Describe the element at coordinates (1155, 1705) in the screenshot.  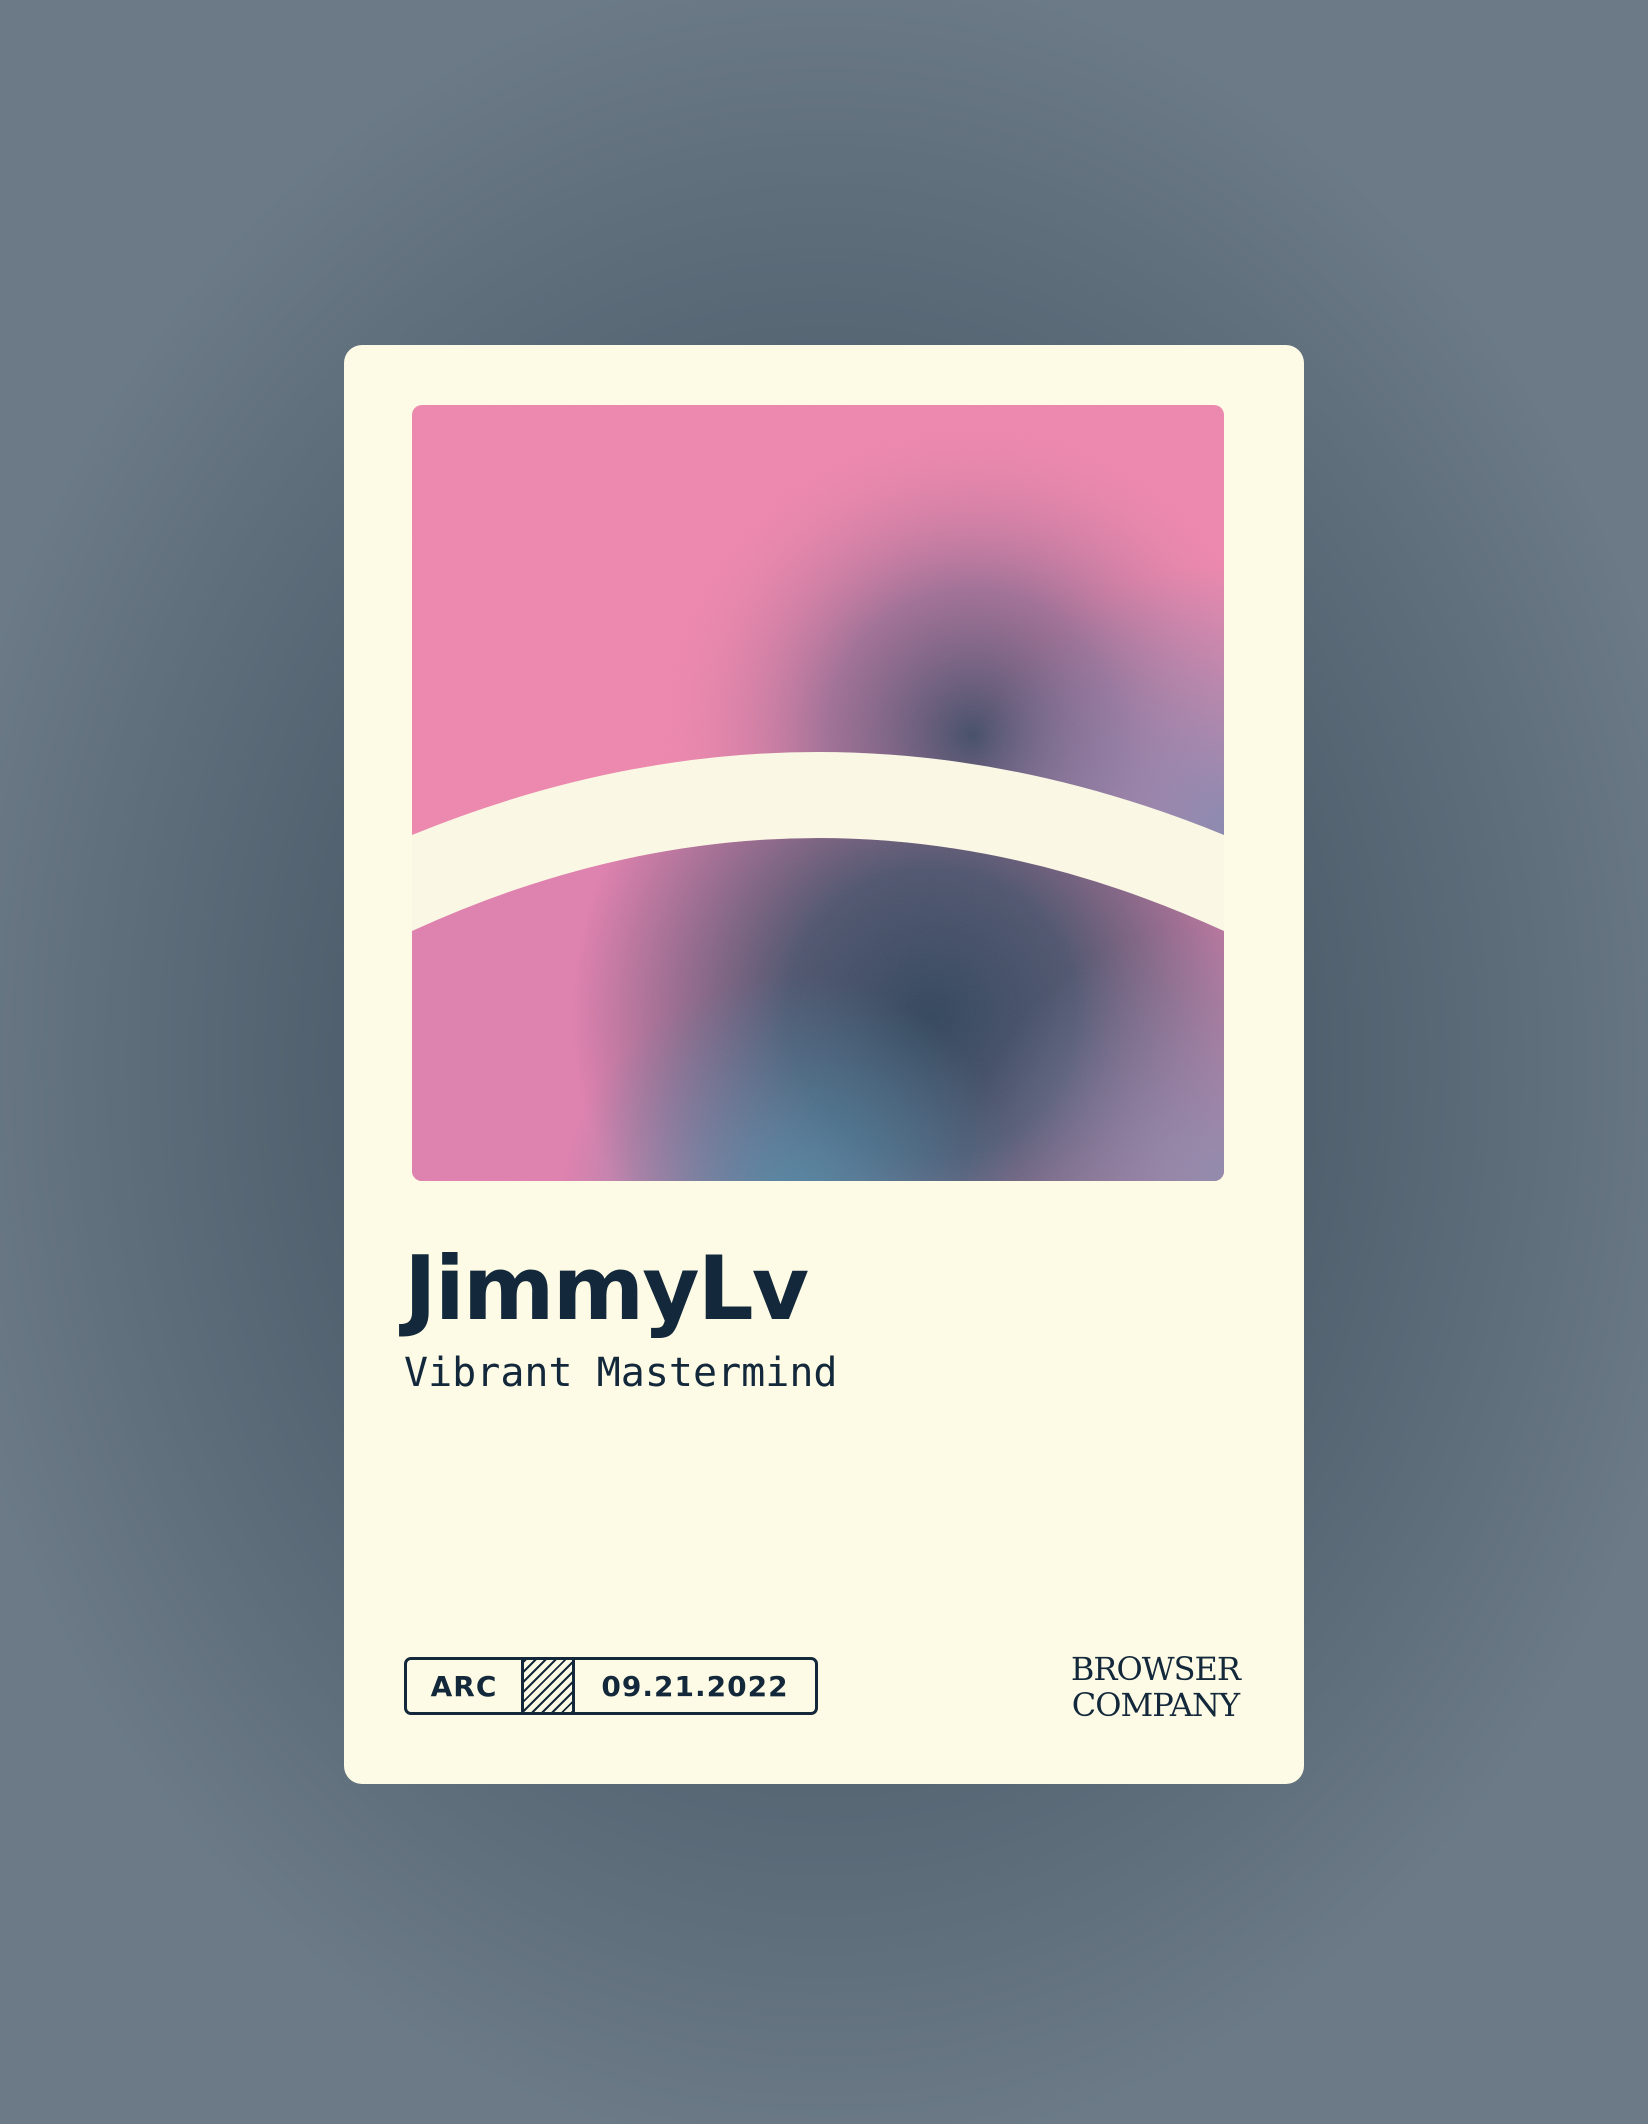
I see `logo-line-2: COMPANY` at that location.